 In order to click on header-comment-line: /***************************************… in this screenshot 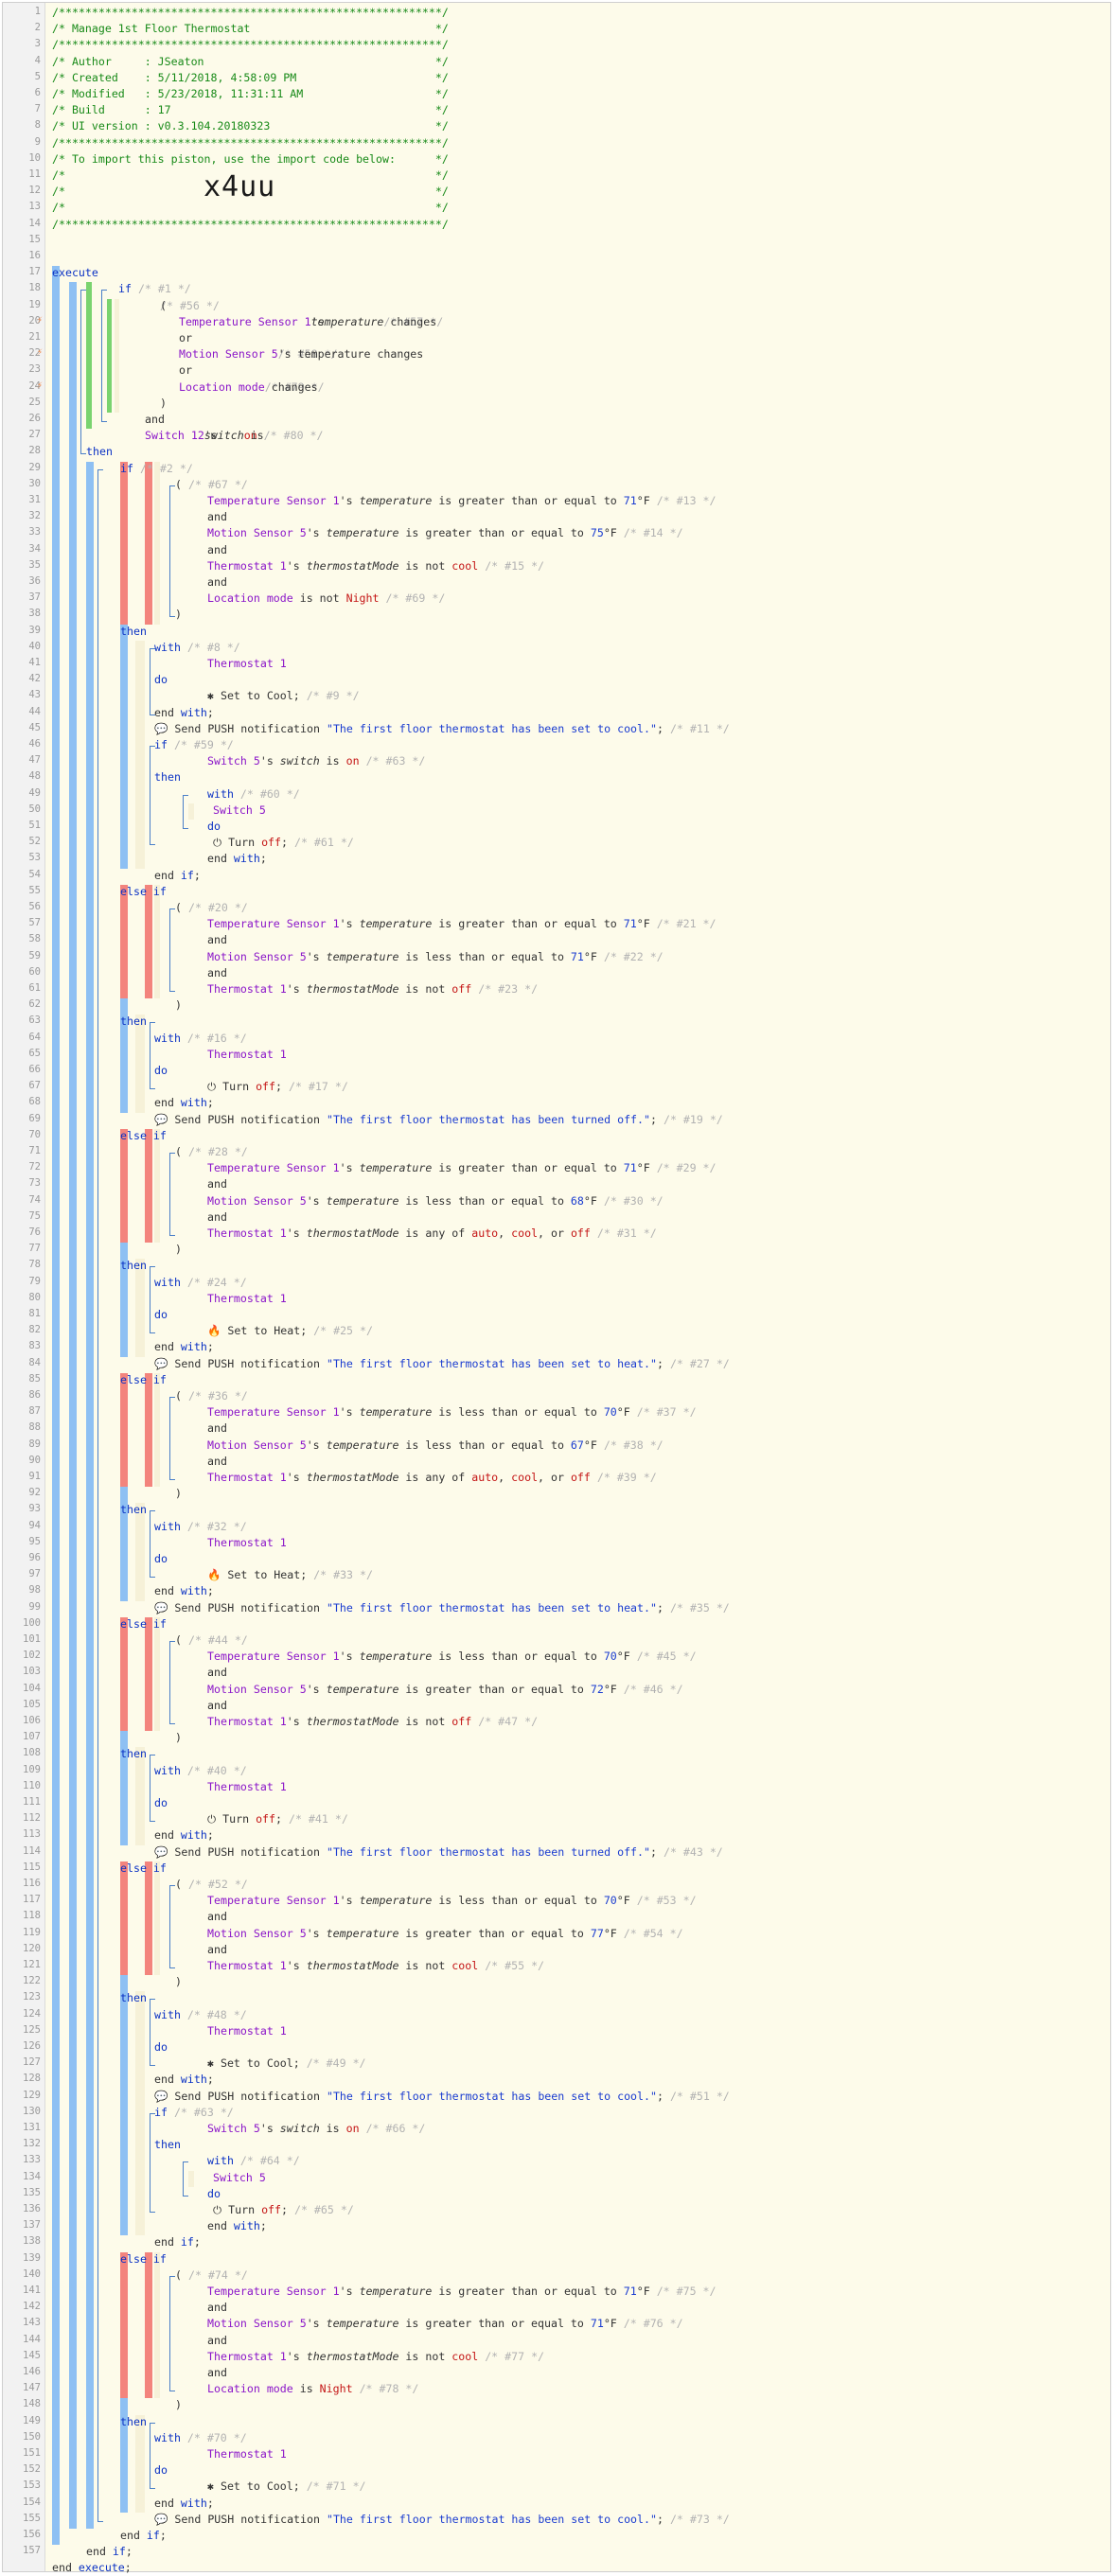, I will do `click(250, 142)`.